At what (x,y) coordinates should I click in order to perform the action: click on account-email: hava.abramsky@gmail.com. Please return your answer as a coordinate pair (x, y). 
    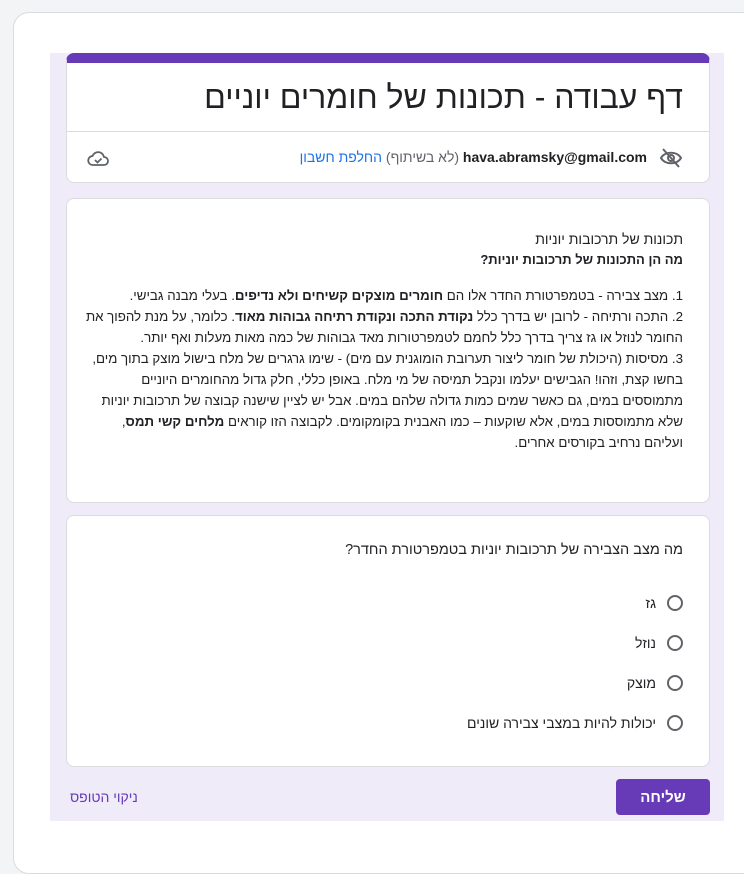
    Looking at the image, I should click on (554, 157).